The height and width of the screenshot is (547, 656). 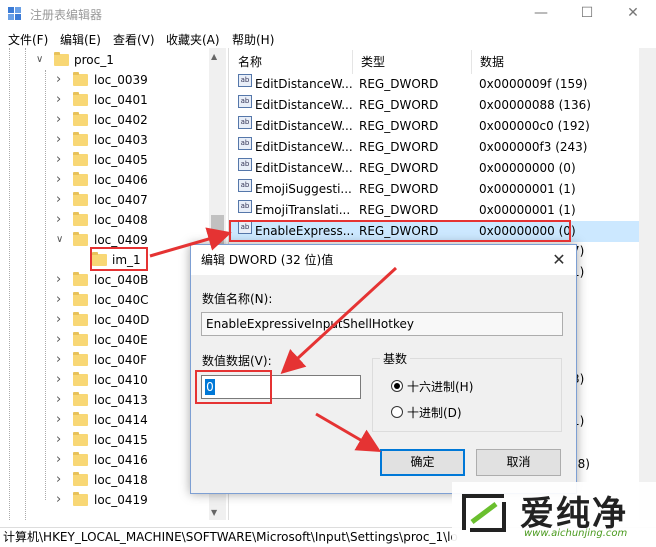 I want to click on tree-item-label: loc_0413, so click(x=121, y=400).